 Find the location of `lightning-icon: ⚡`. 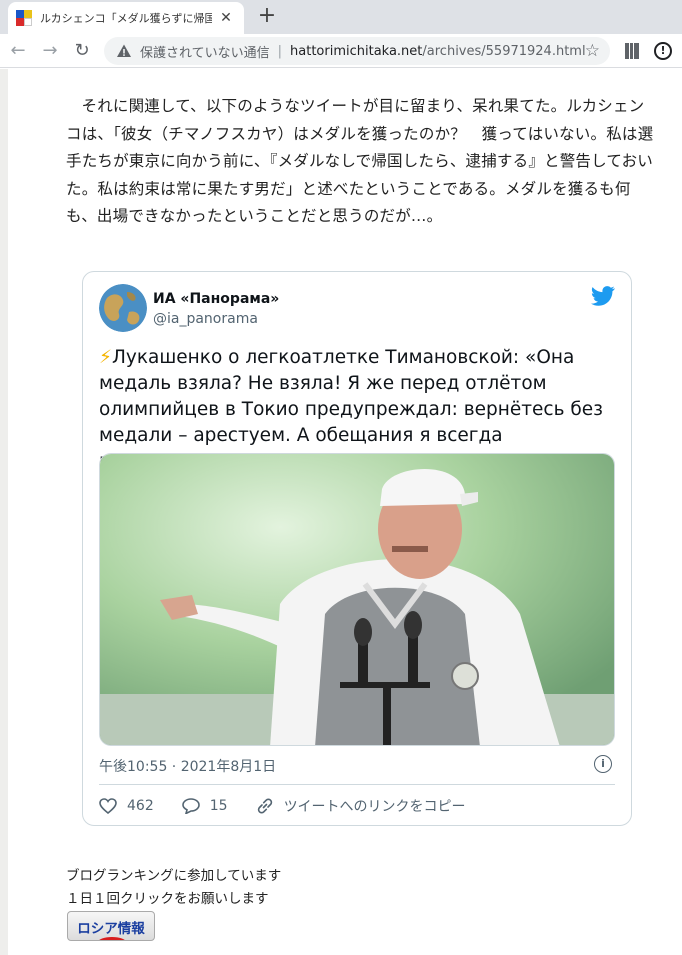

lightning-icon: ⚡ is located at coordinates (105, 357).